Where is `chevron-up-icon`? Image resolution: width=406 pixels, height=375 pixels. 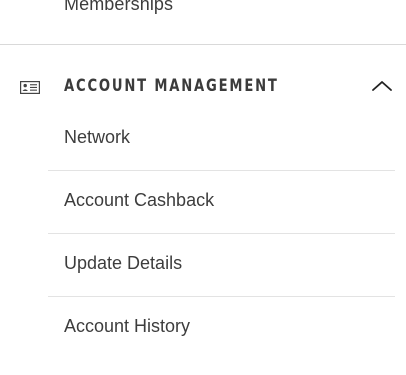
chevron-up-icon is located at coordinates (382, 86).